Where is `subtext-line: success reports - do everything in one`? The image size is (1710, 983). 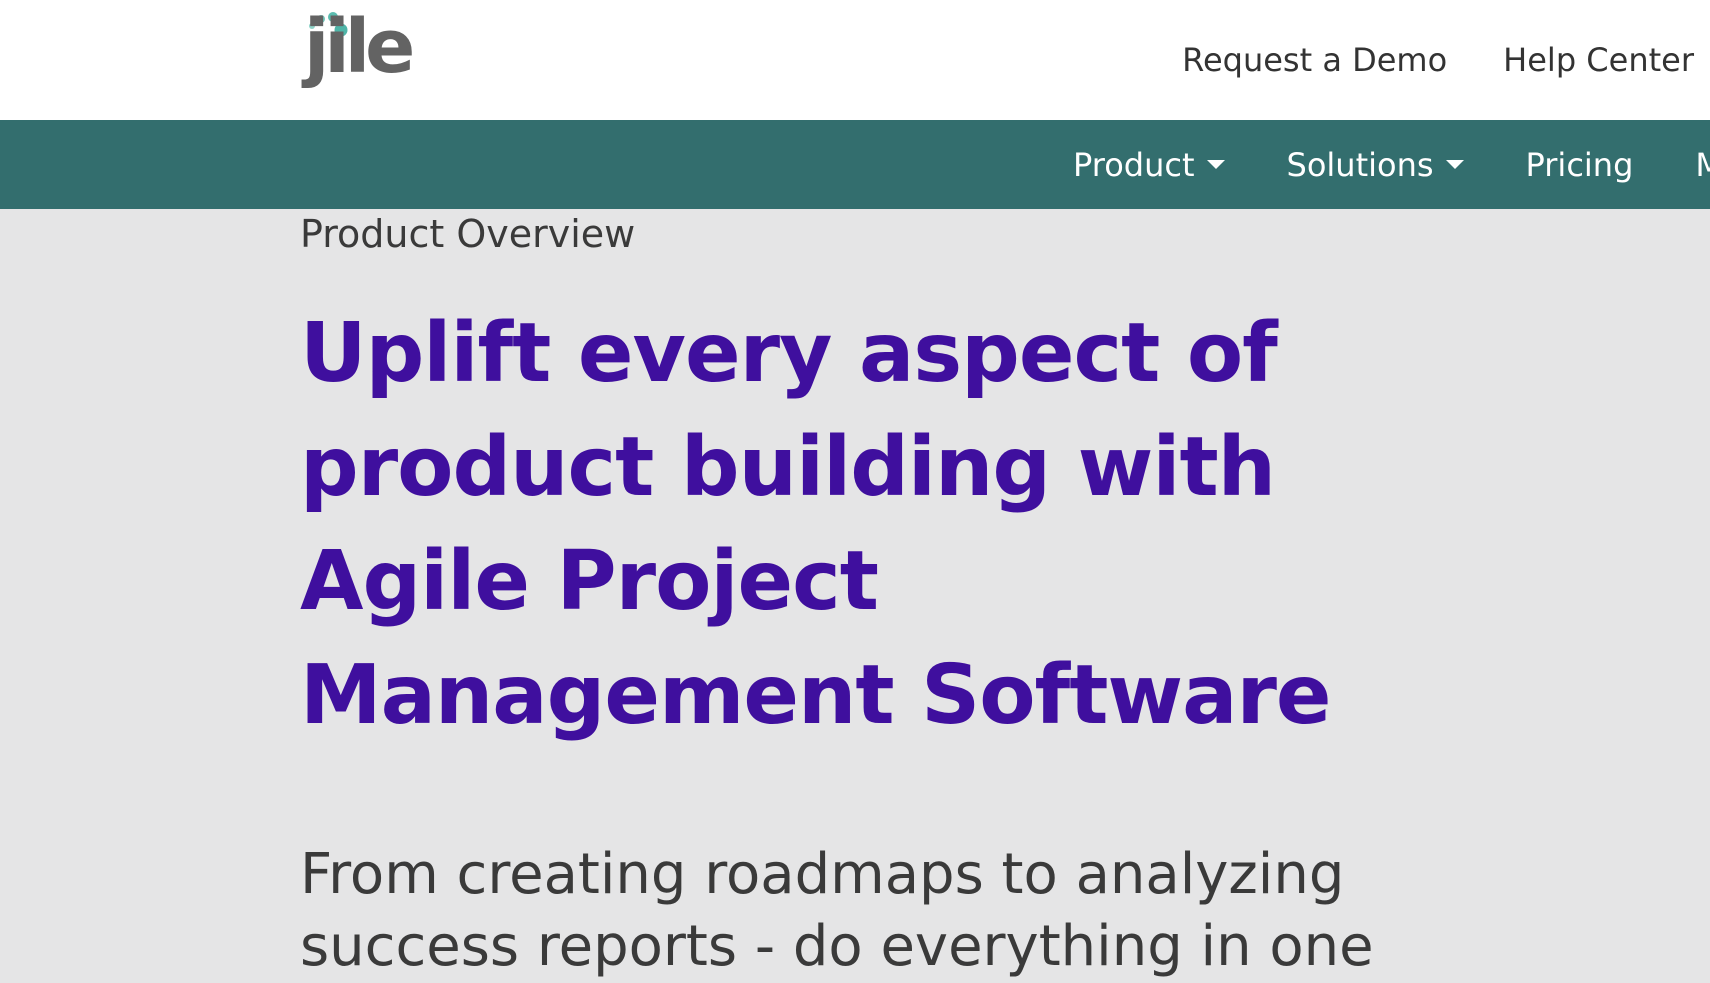
subtext-line: success reports - do everything in one is located at coordinates (837, 946).